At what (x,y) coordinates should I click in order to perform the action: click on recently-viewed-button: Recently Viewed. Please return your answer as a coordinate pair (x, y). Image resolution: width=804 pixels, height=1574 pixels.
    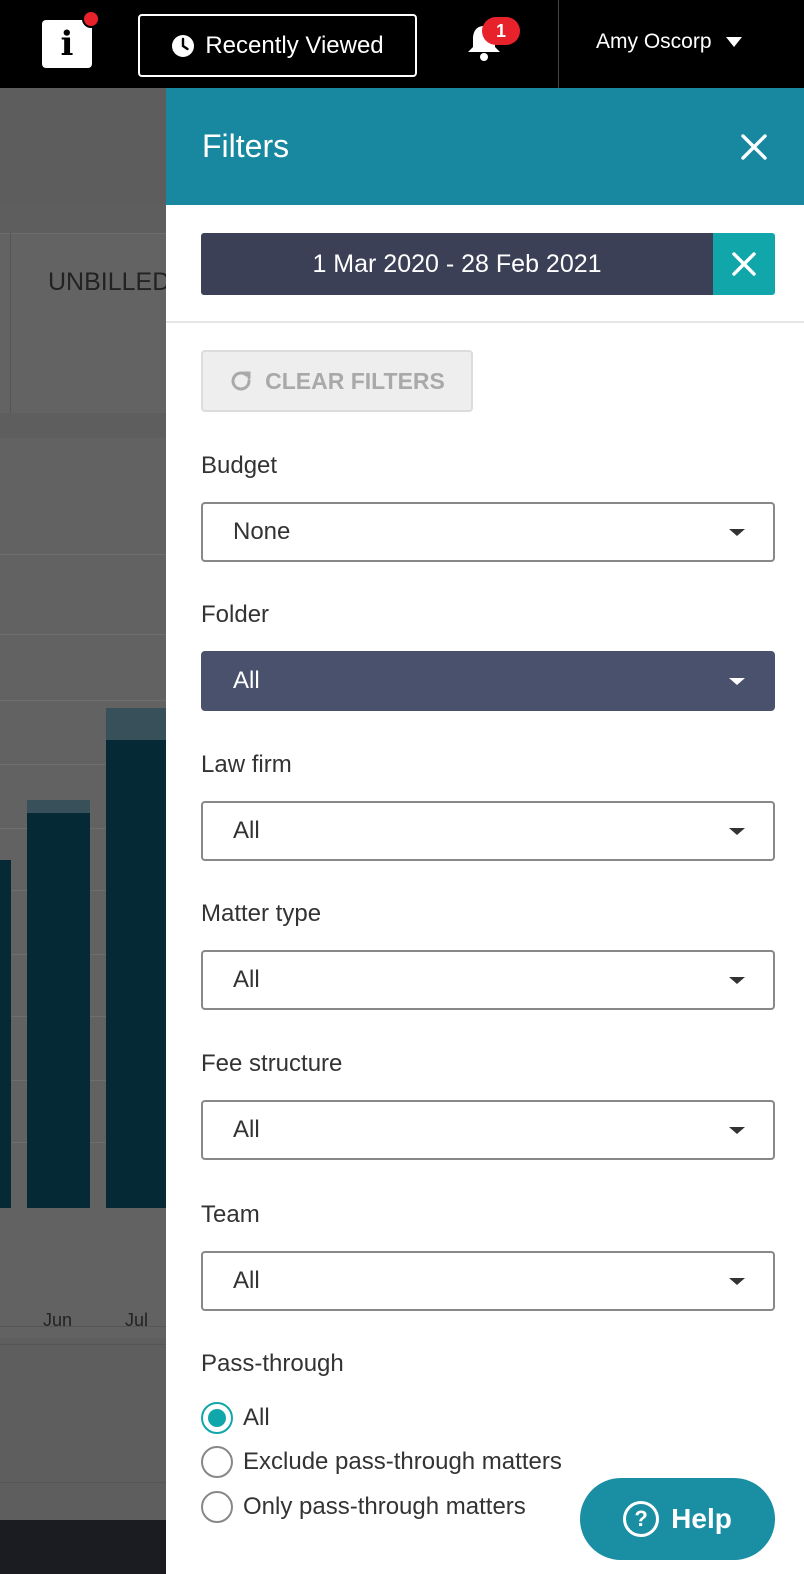
    Looking at the image, I should click on (277, 45).